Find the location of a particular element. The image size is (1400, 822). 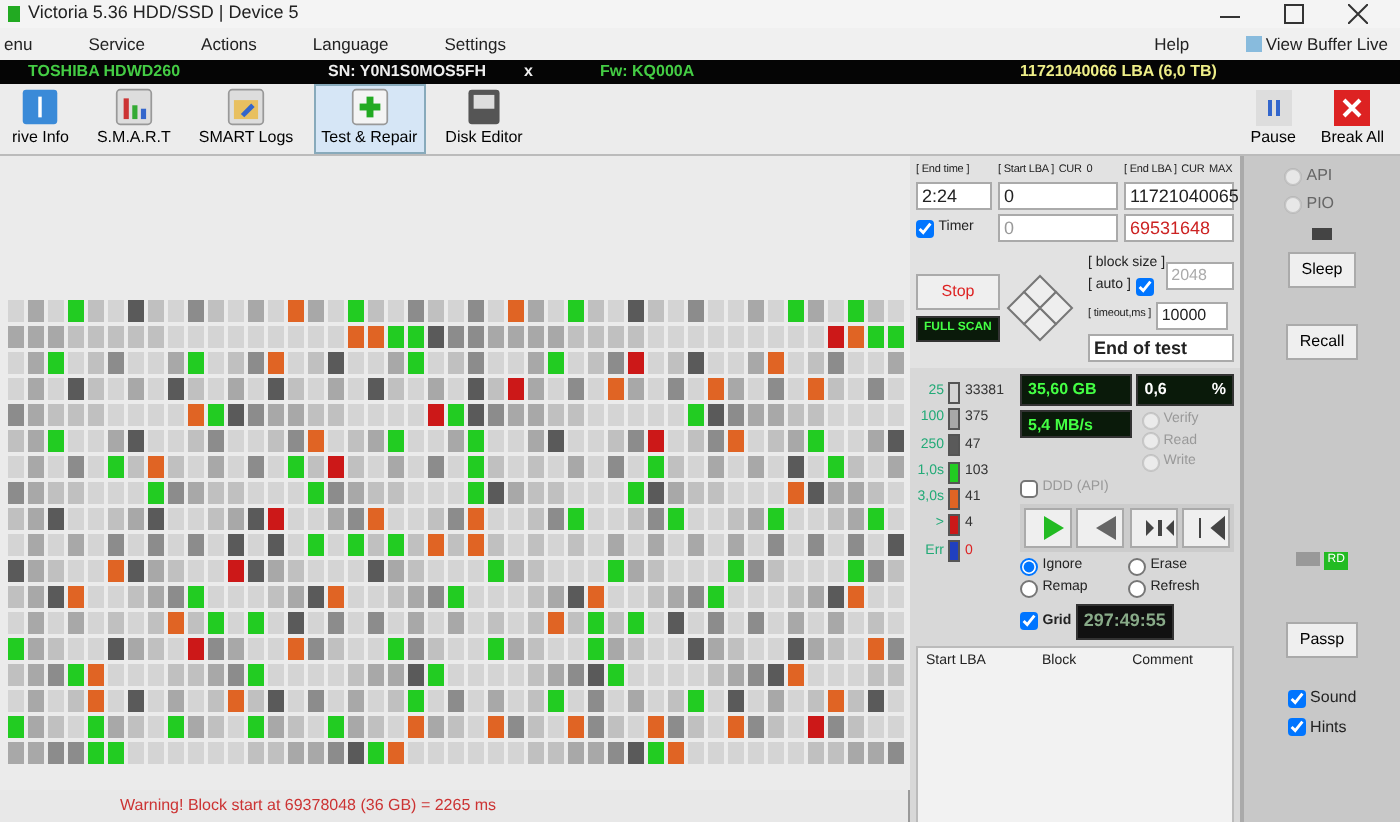

toolbar-button: rive Info is located at coordinates (40, 119).